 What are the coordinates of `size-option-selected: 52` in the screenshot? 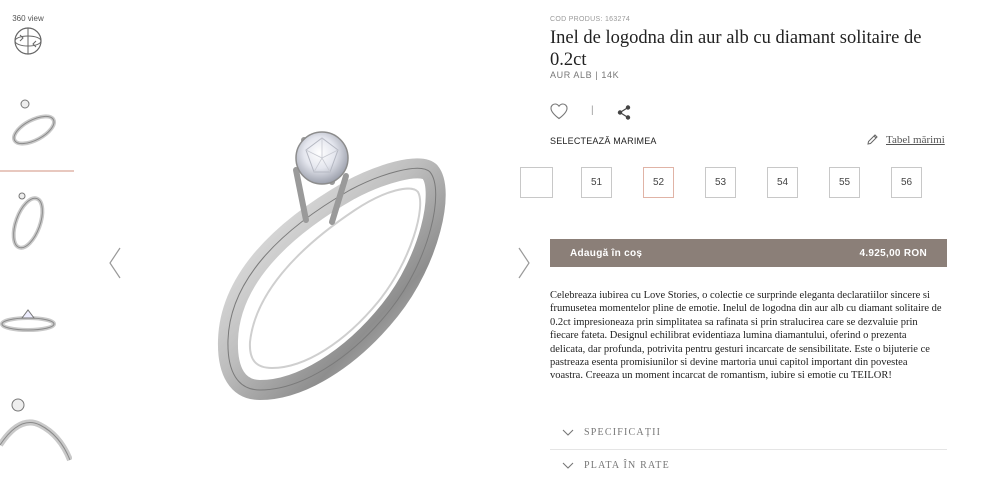 It's located at (658, 182).